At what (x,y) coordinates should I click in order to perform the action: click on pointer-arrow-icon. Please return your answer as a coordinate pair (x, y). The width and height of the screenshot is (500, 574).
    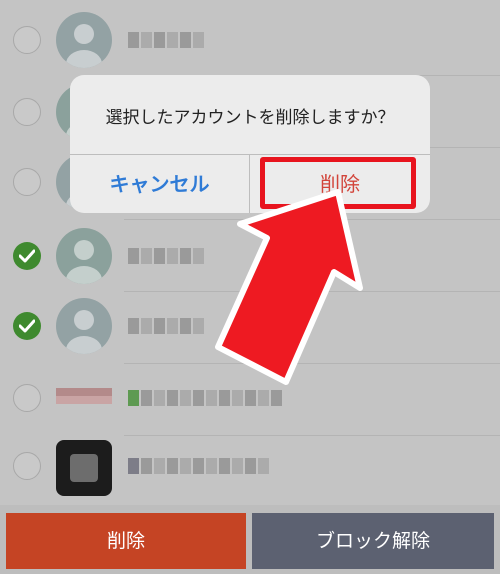
    Looking at the image, I should click on (289, 287).